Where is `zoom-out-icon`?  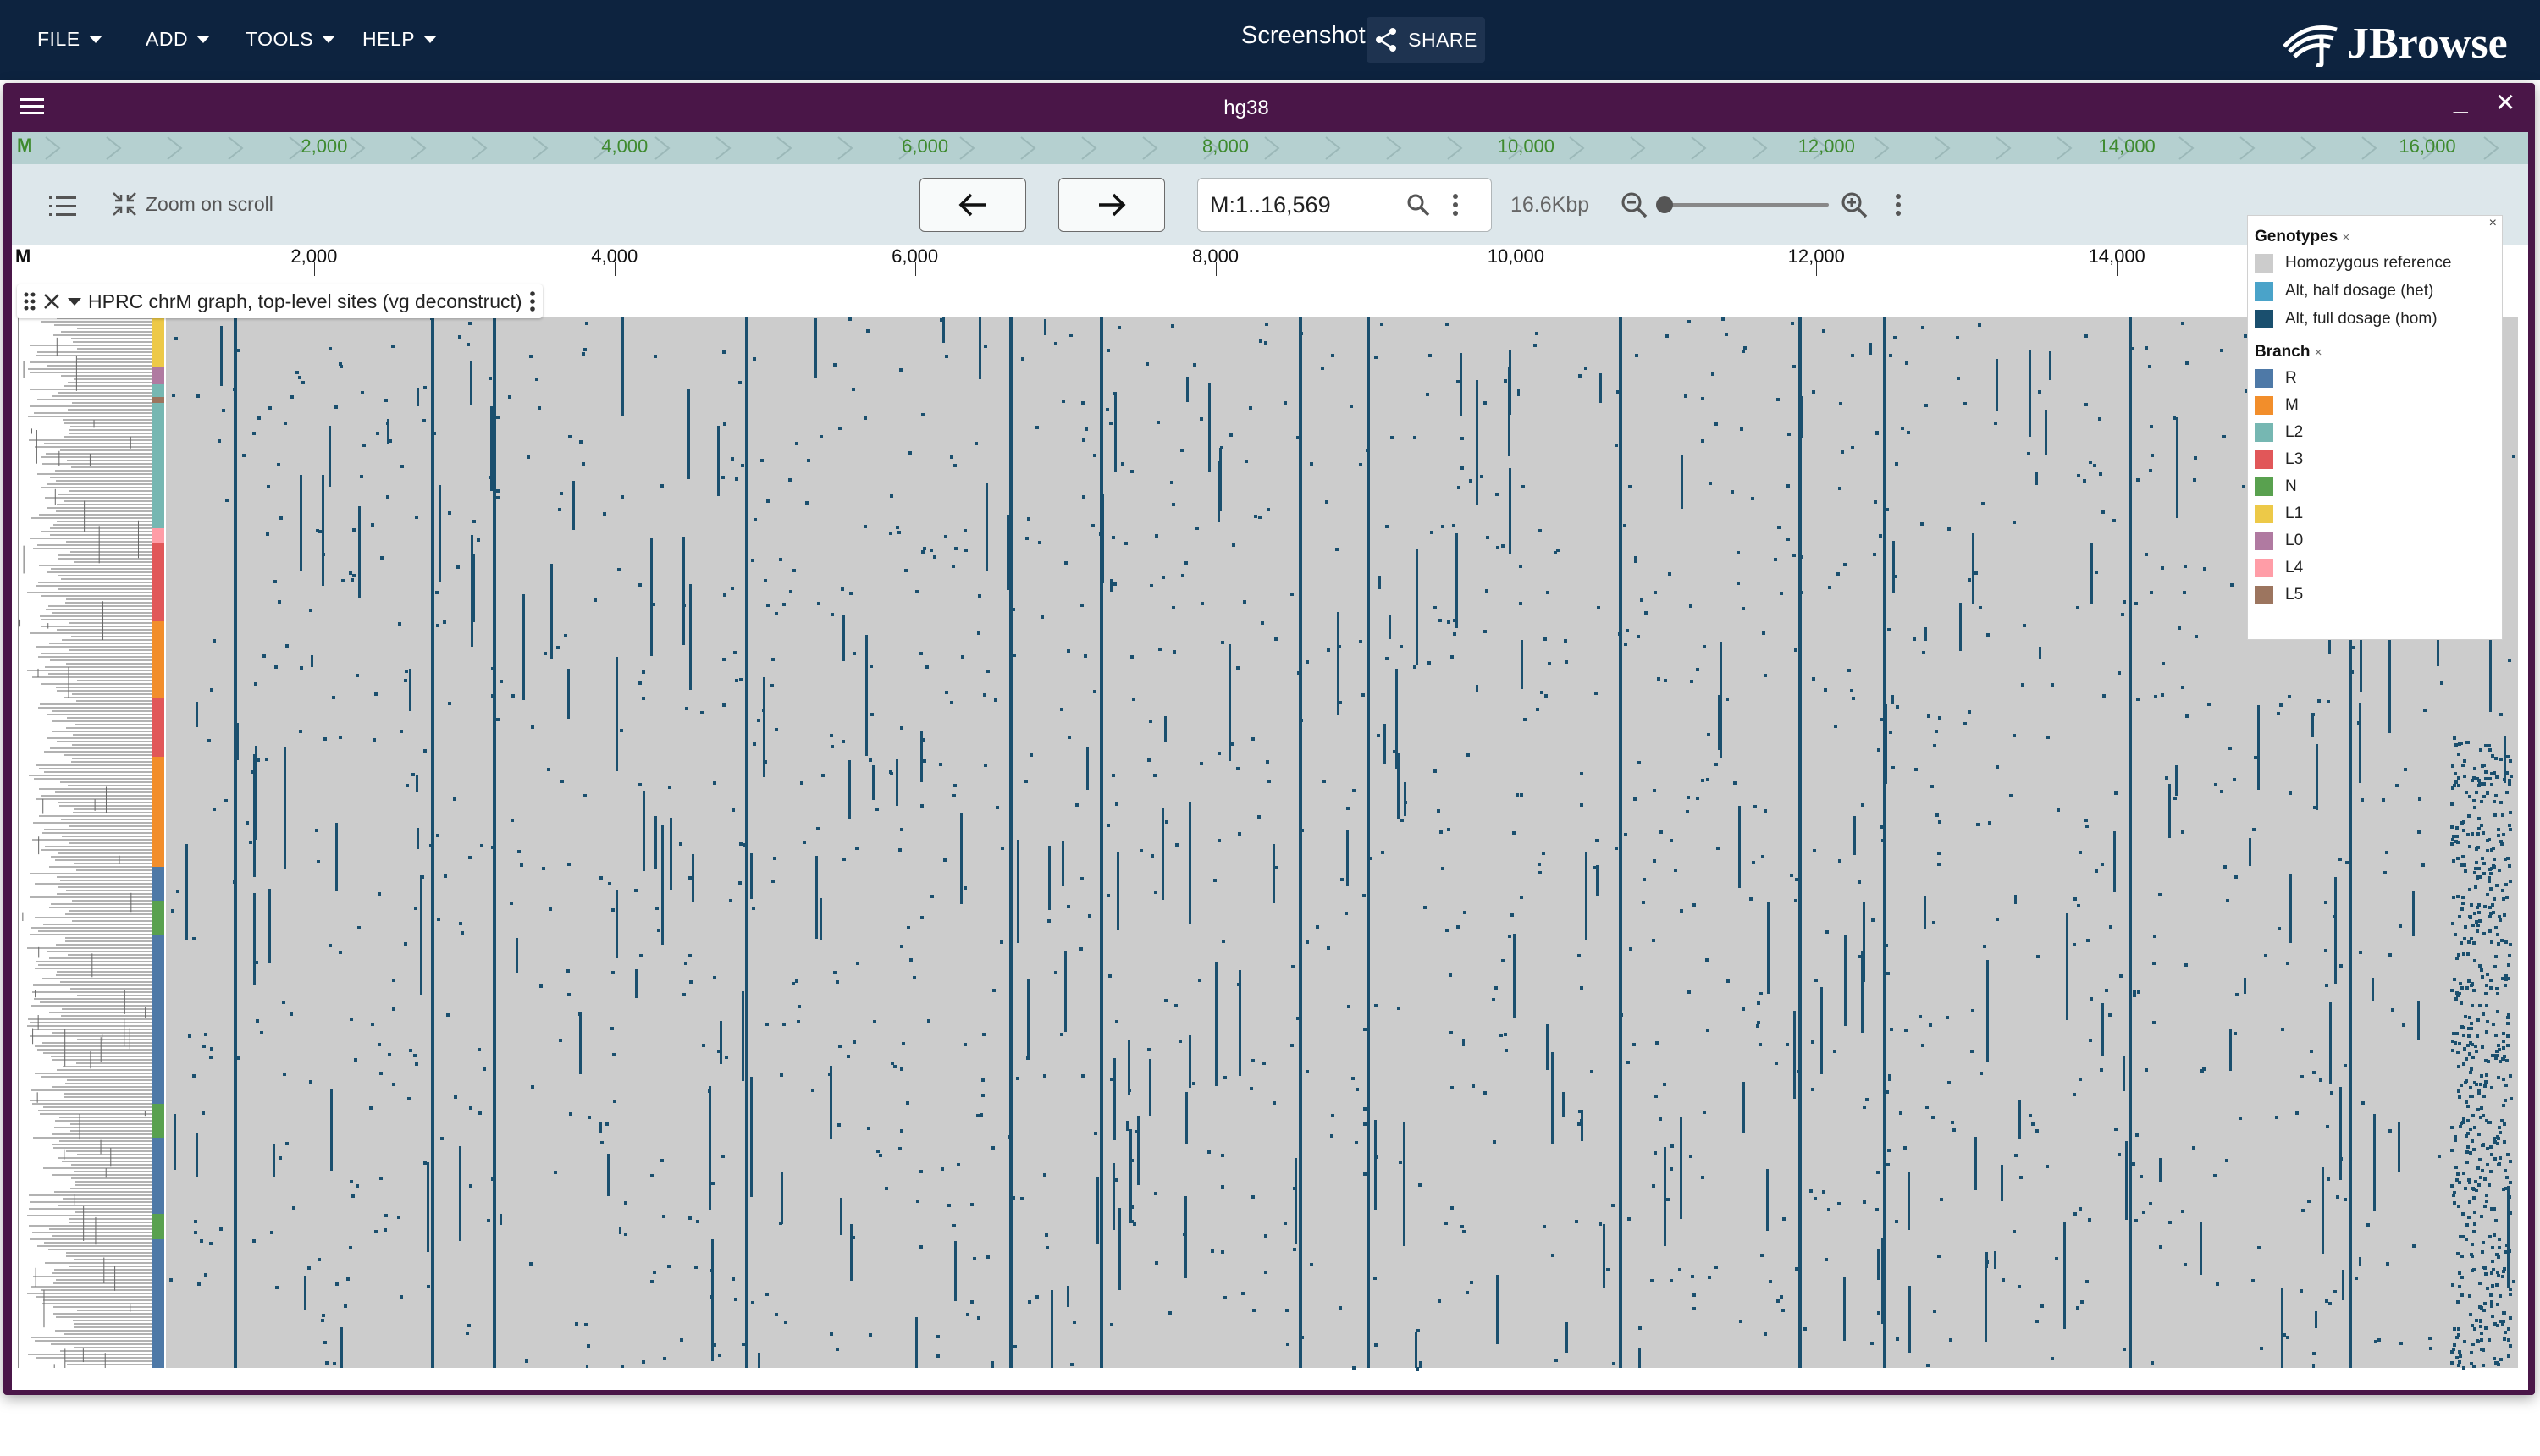
zoom-out-icon is located at coordinates (1634, 204).